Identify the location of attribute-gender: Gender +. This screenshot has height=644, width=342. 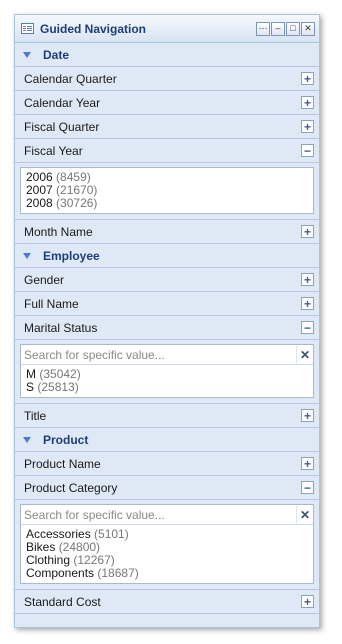
(167, 280).